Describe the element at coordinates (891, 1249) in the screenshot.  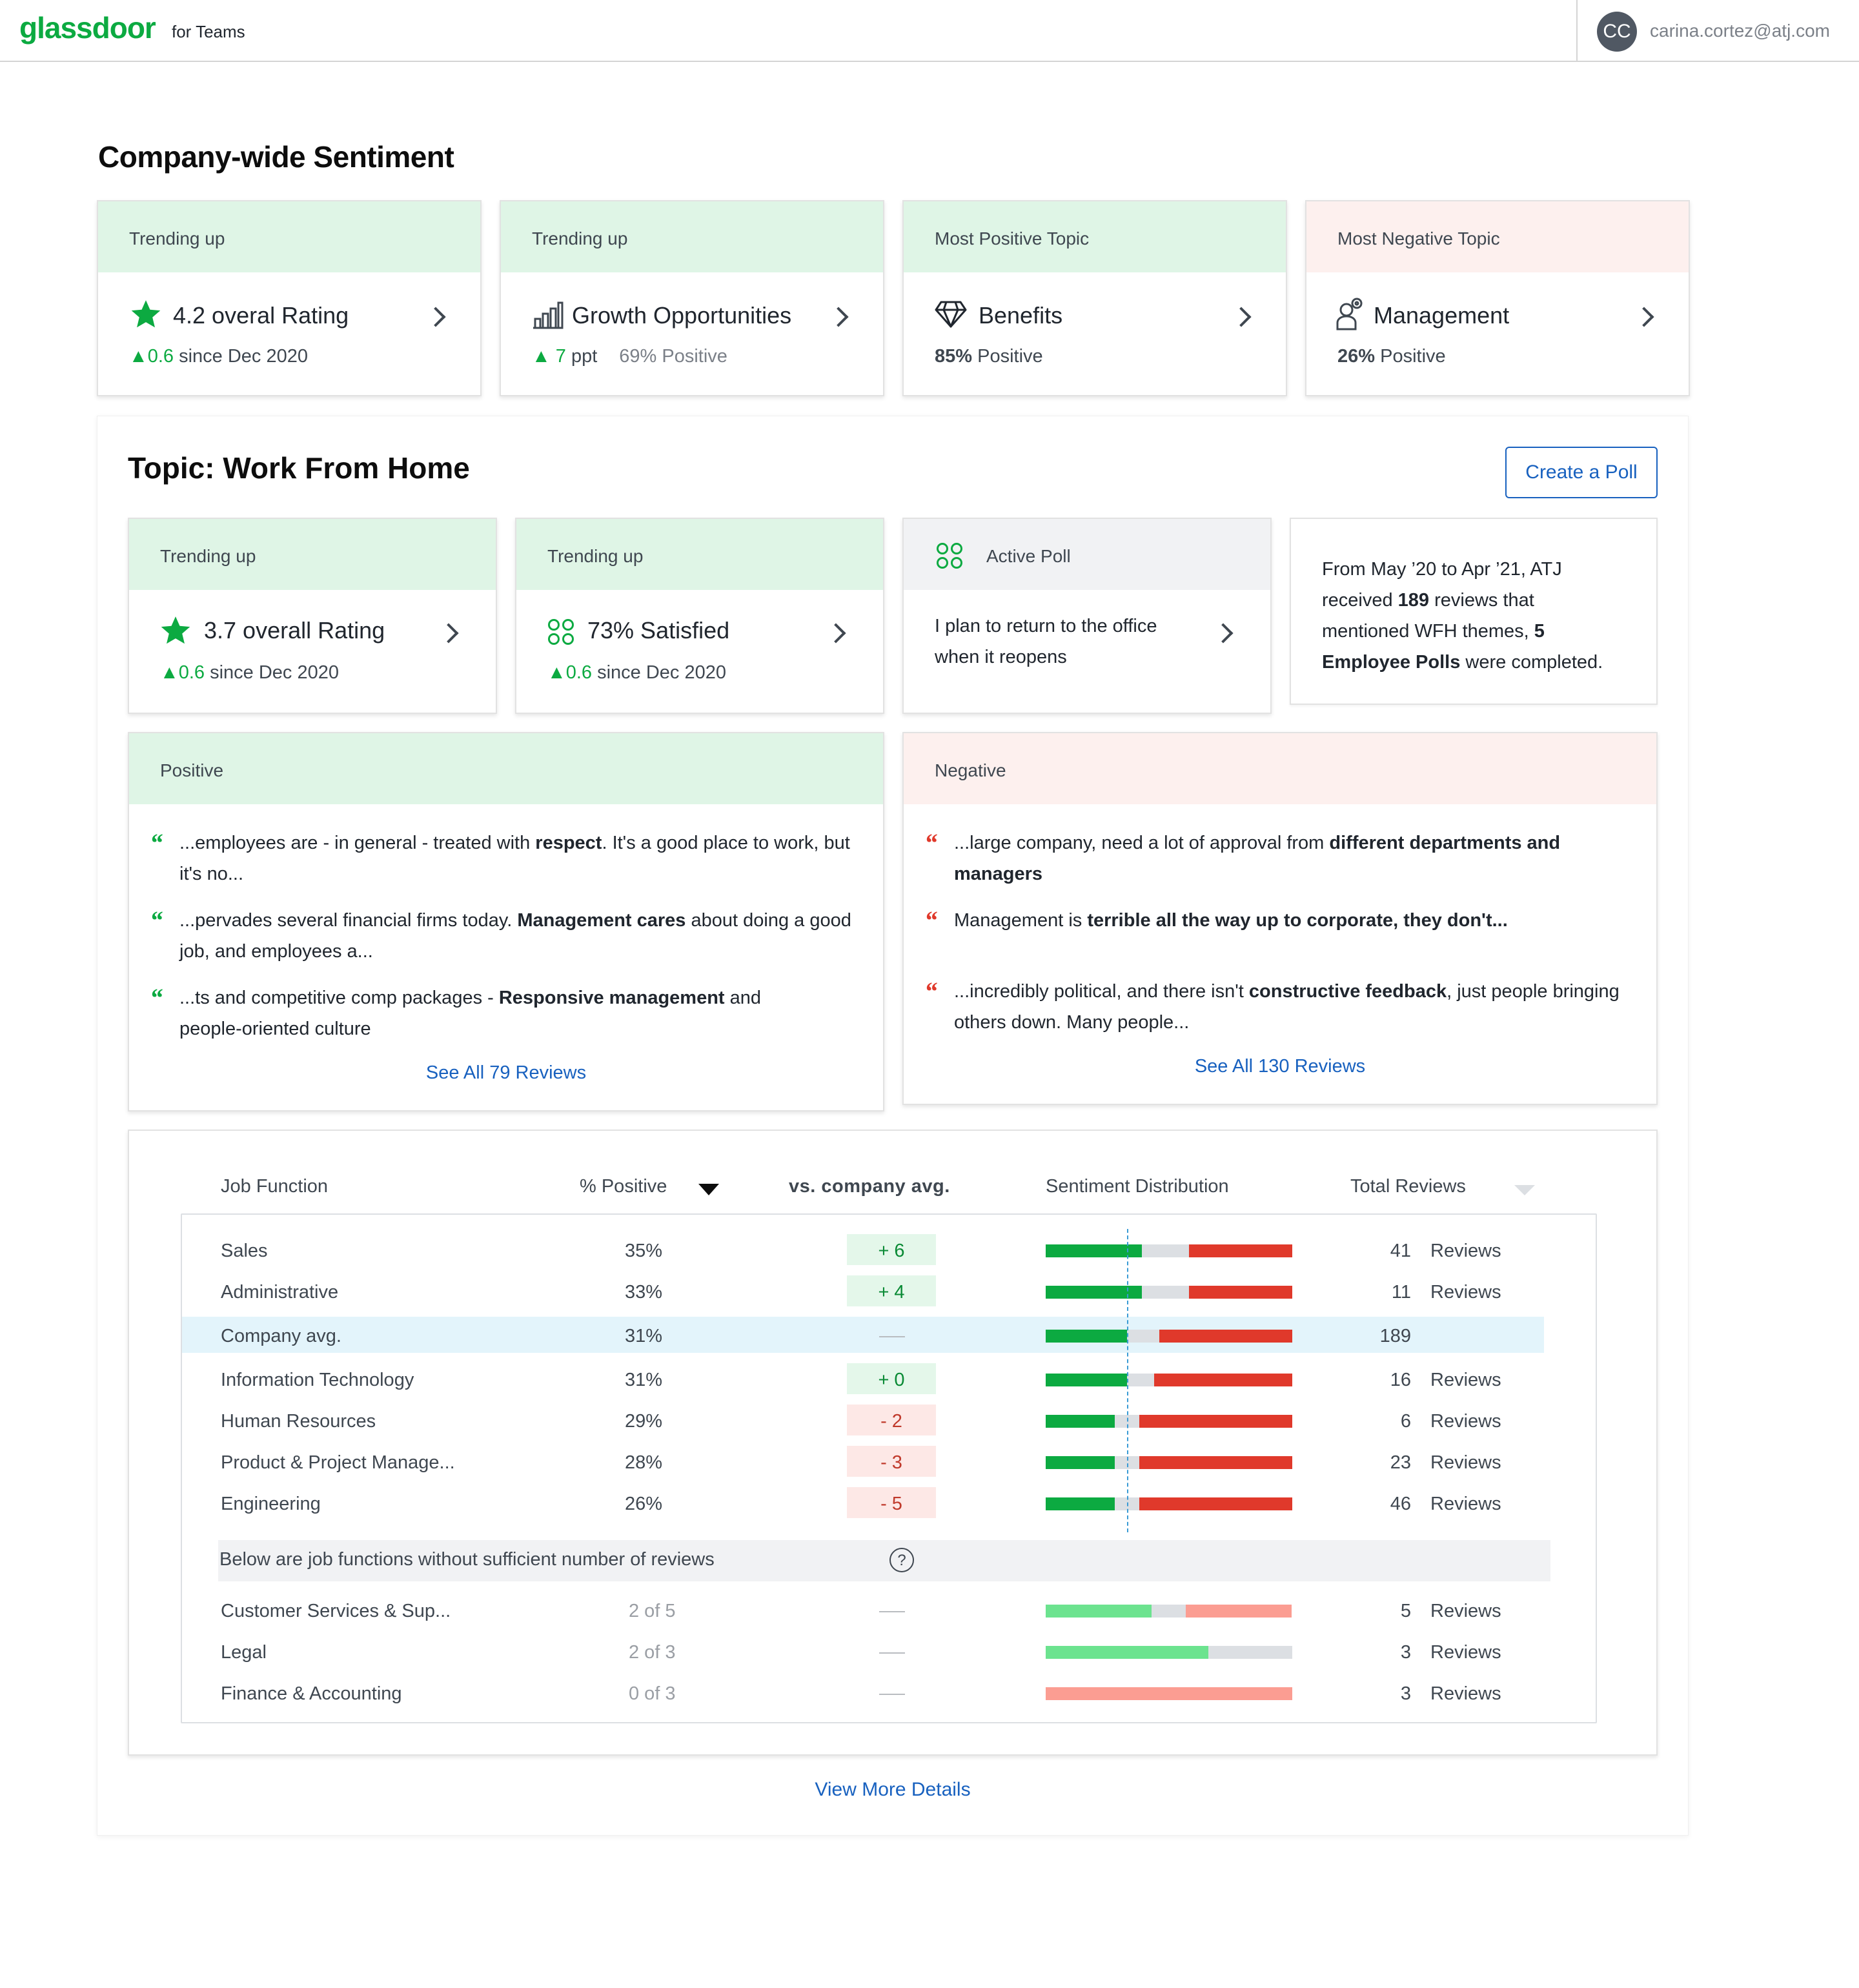
I see `delta-positive-badge: + 6` at that location.